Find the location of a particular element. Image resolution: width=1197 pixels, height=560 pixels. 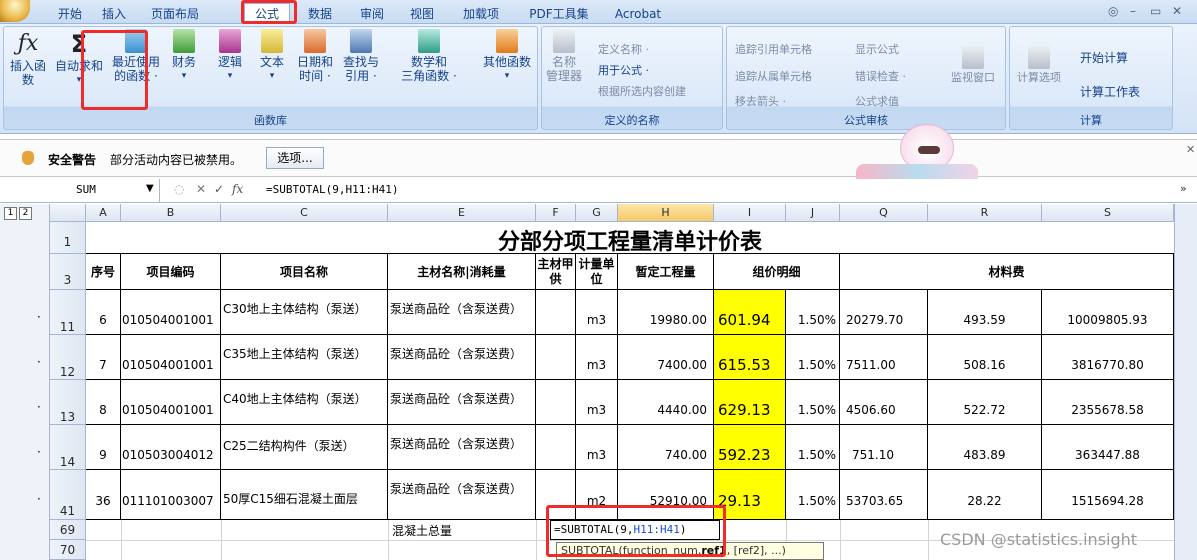

error-checking-button: 错误检查 · is located at coordinates (880, 76).